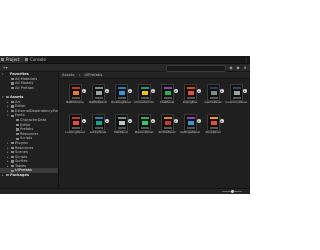  I want to click on asset-prefab-item: ▸ DialogBox, so click(190, 97).